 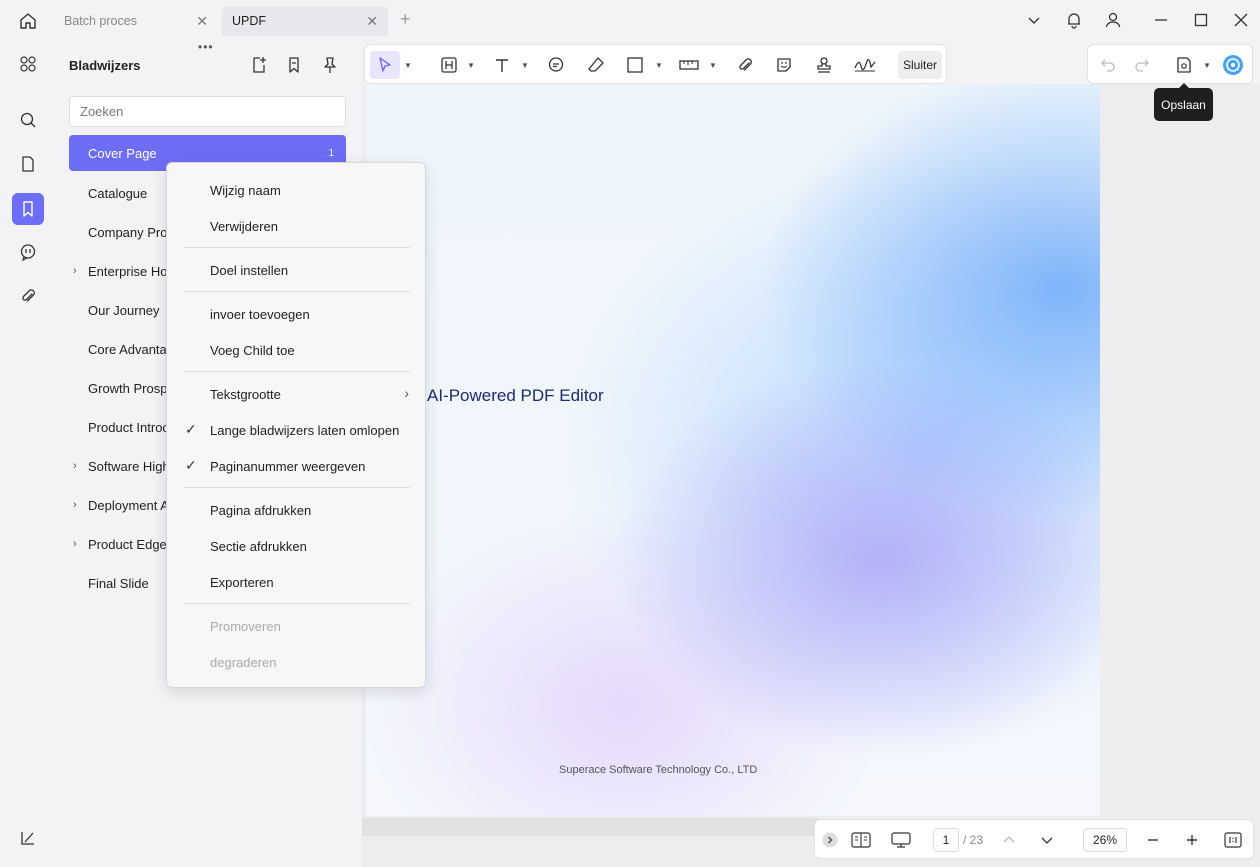 I want to click on save-icon, so click(x=1184, y=65).